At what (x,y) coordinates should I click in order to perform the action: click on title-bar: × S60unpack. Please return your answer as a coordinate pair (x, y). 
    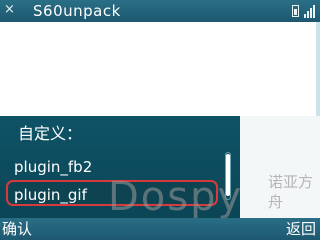
    Looking at the image, I should click on (160, 11).